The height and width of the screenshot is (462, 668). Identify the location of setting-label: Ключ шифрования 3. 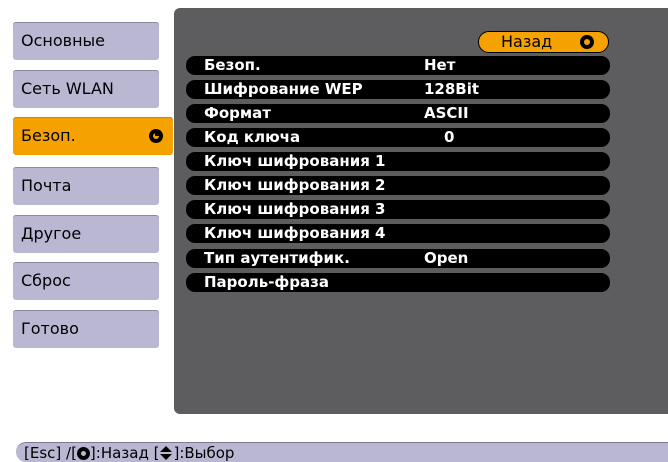
(295, 209).